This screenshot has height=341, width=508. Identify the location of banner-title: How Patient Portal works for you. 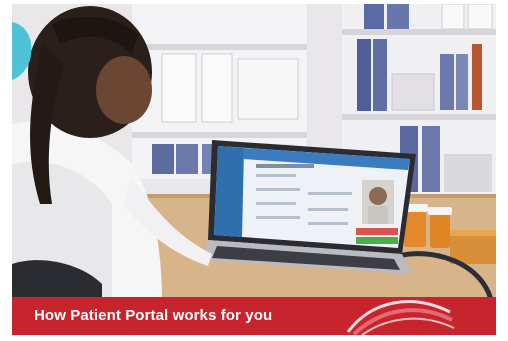
(153, 315).